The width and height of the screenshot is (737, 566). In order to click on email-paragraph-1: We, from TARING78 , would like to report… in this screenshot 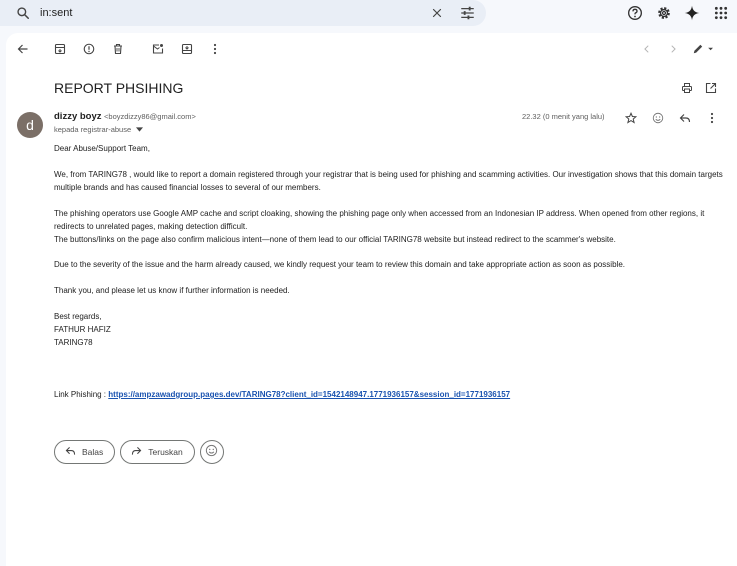, I will do `click(388, 180)`.